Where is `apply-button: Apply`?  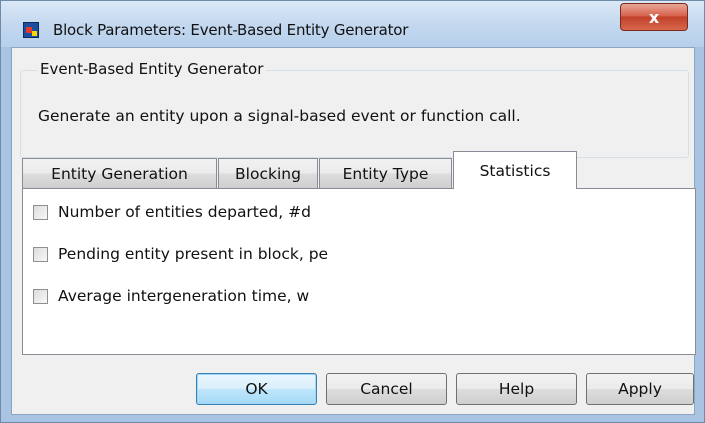 apply-button: Apply is located at coordinates (640, 389).